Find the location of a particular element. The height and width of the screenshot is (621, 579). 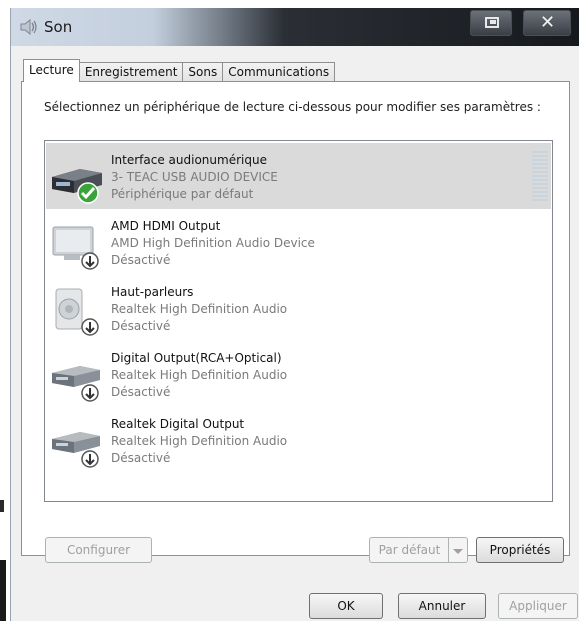

background-window-edge is located at coordinates (4, 310).